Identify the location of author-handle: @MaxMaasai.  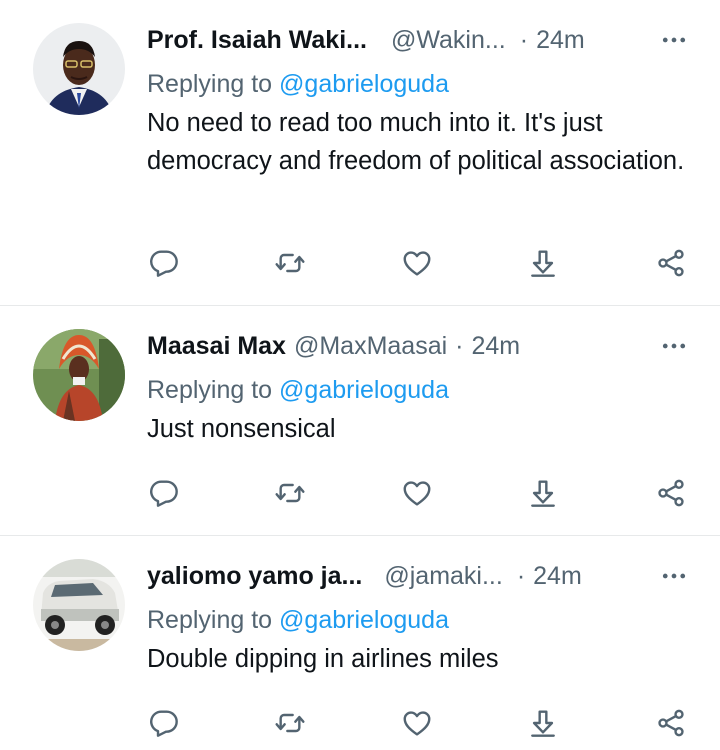
(370, 346).